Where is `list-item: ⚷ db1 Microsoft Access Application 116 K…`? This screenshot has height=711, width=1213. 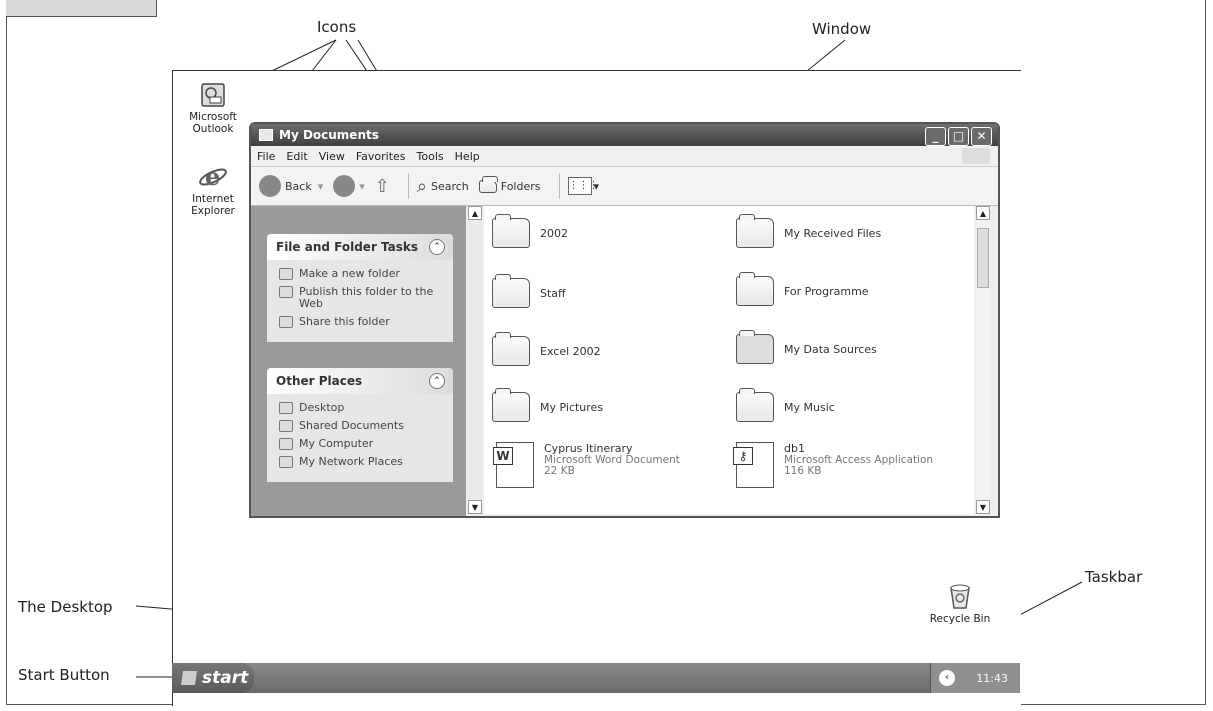 list-item: ⚷ db1 Microsoft Access Application 116 K… is located at coordinates (833, 465).